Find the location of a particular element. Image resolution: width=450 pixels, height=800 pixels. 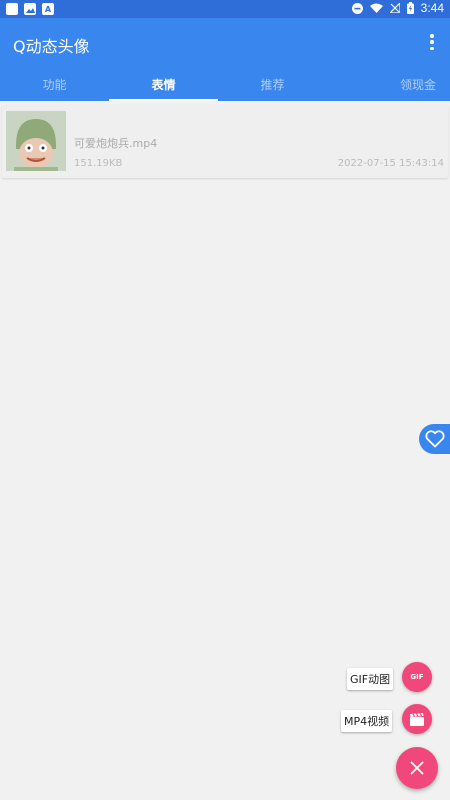

clock: 3:44 is located at coordinates (432, 8).